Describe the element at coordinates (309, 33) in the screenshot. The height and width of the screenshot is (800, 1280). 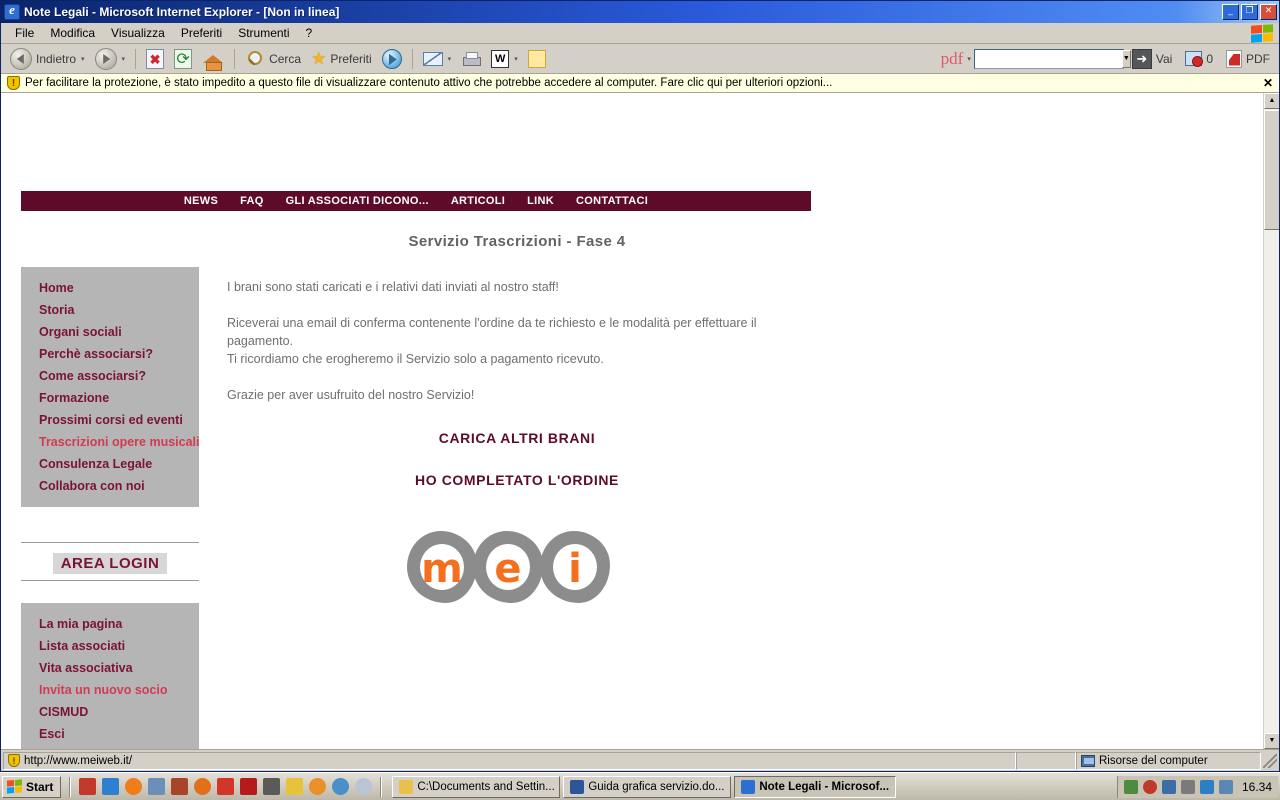
I see `menu-item-help: ?` at that location.